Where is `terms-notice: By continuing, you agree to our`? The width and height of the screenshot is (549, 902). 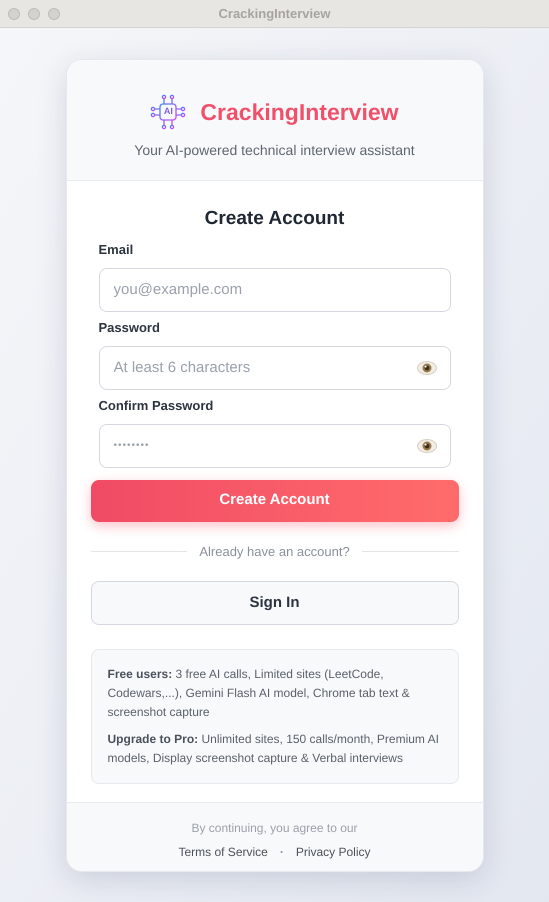
terms-notice: By continuing, you agree to our is located at coordinates (274, 828).